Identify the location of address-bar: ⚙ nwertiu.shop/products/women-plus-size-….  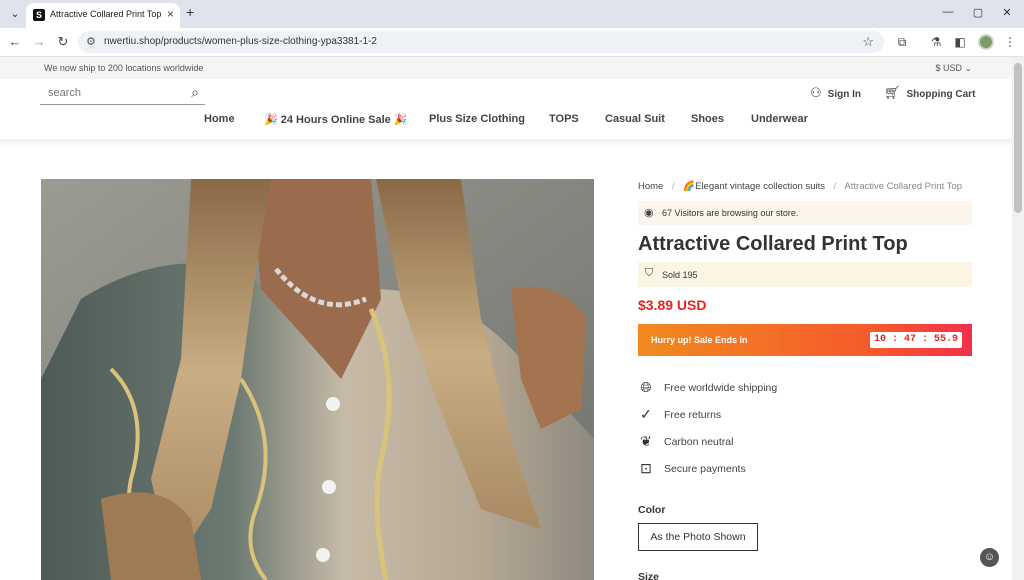
(481, 42).